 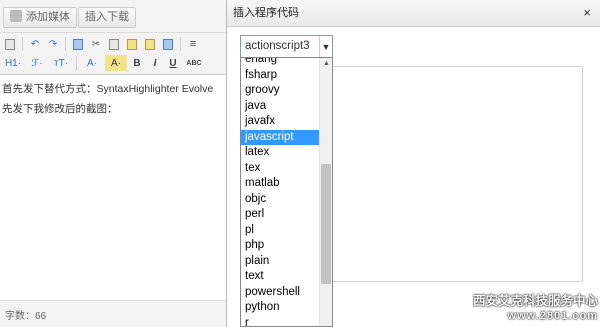 I want to click on language-option: python, so click(x=280, y=308).